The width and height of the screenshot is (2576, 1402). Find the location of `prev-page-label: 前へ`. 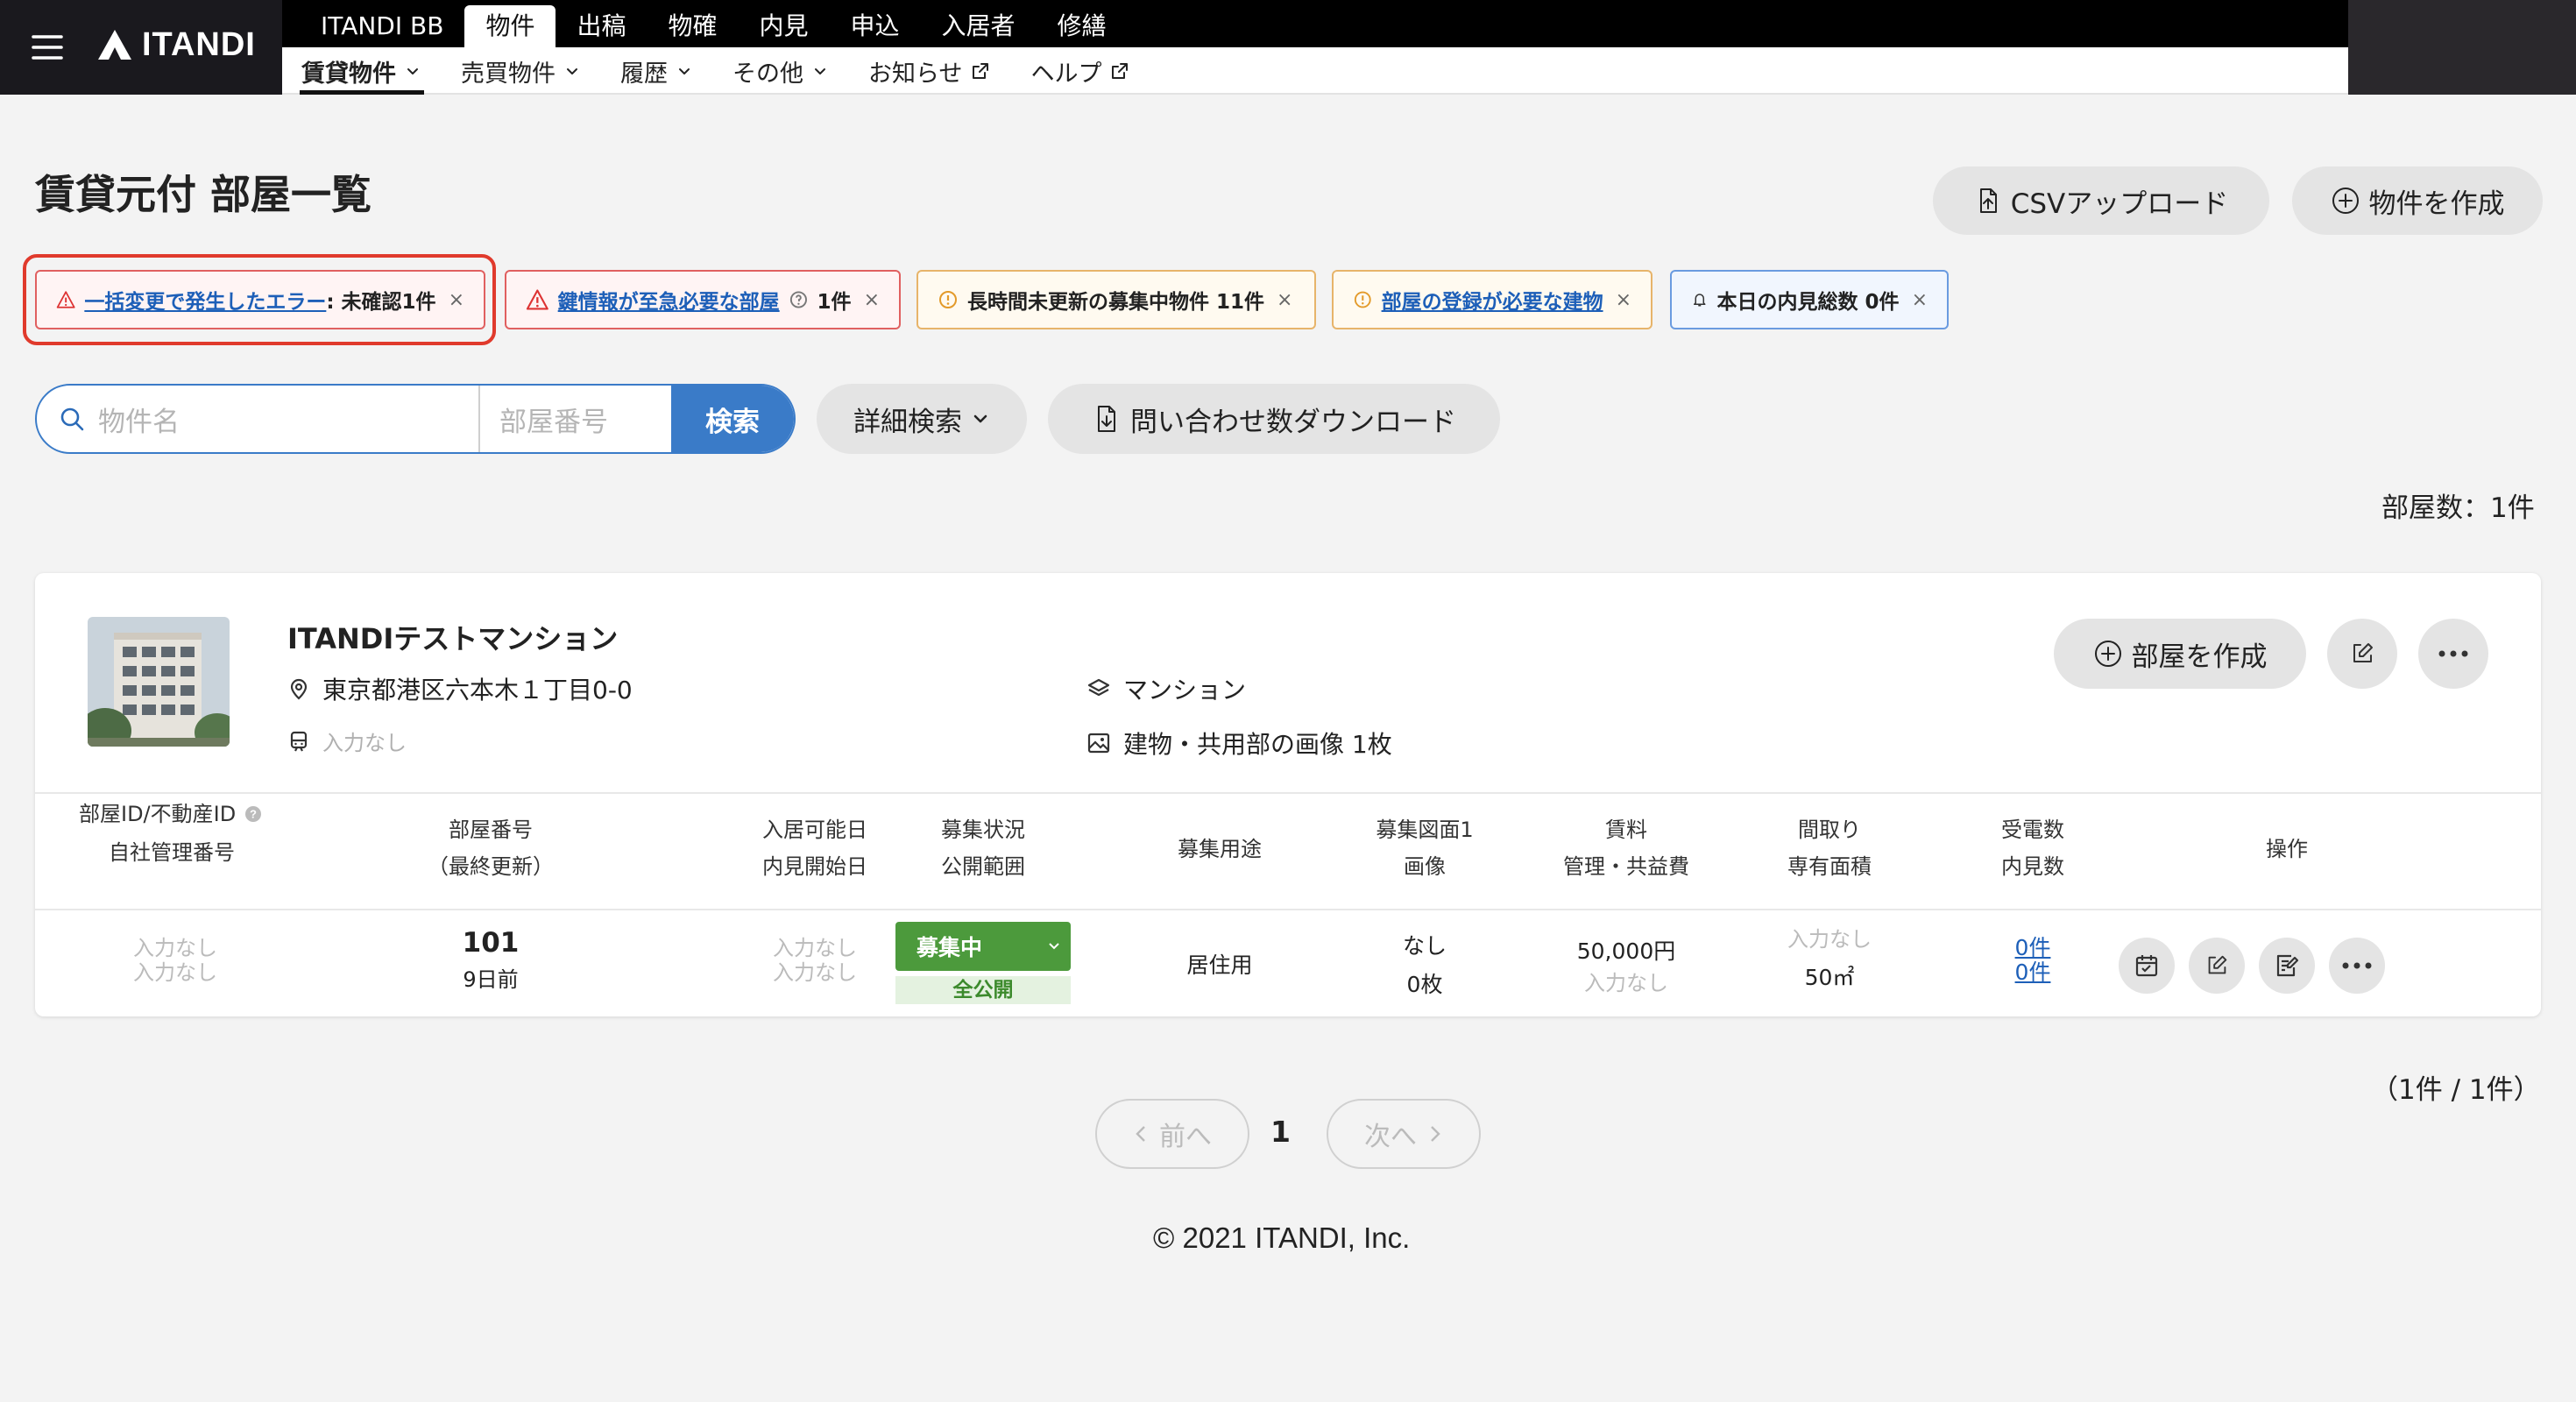

prev-page-label: 前へ is located at coordinates (1185, 1137).